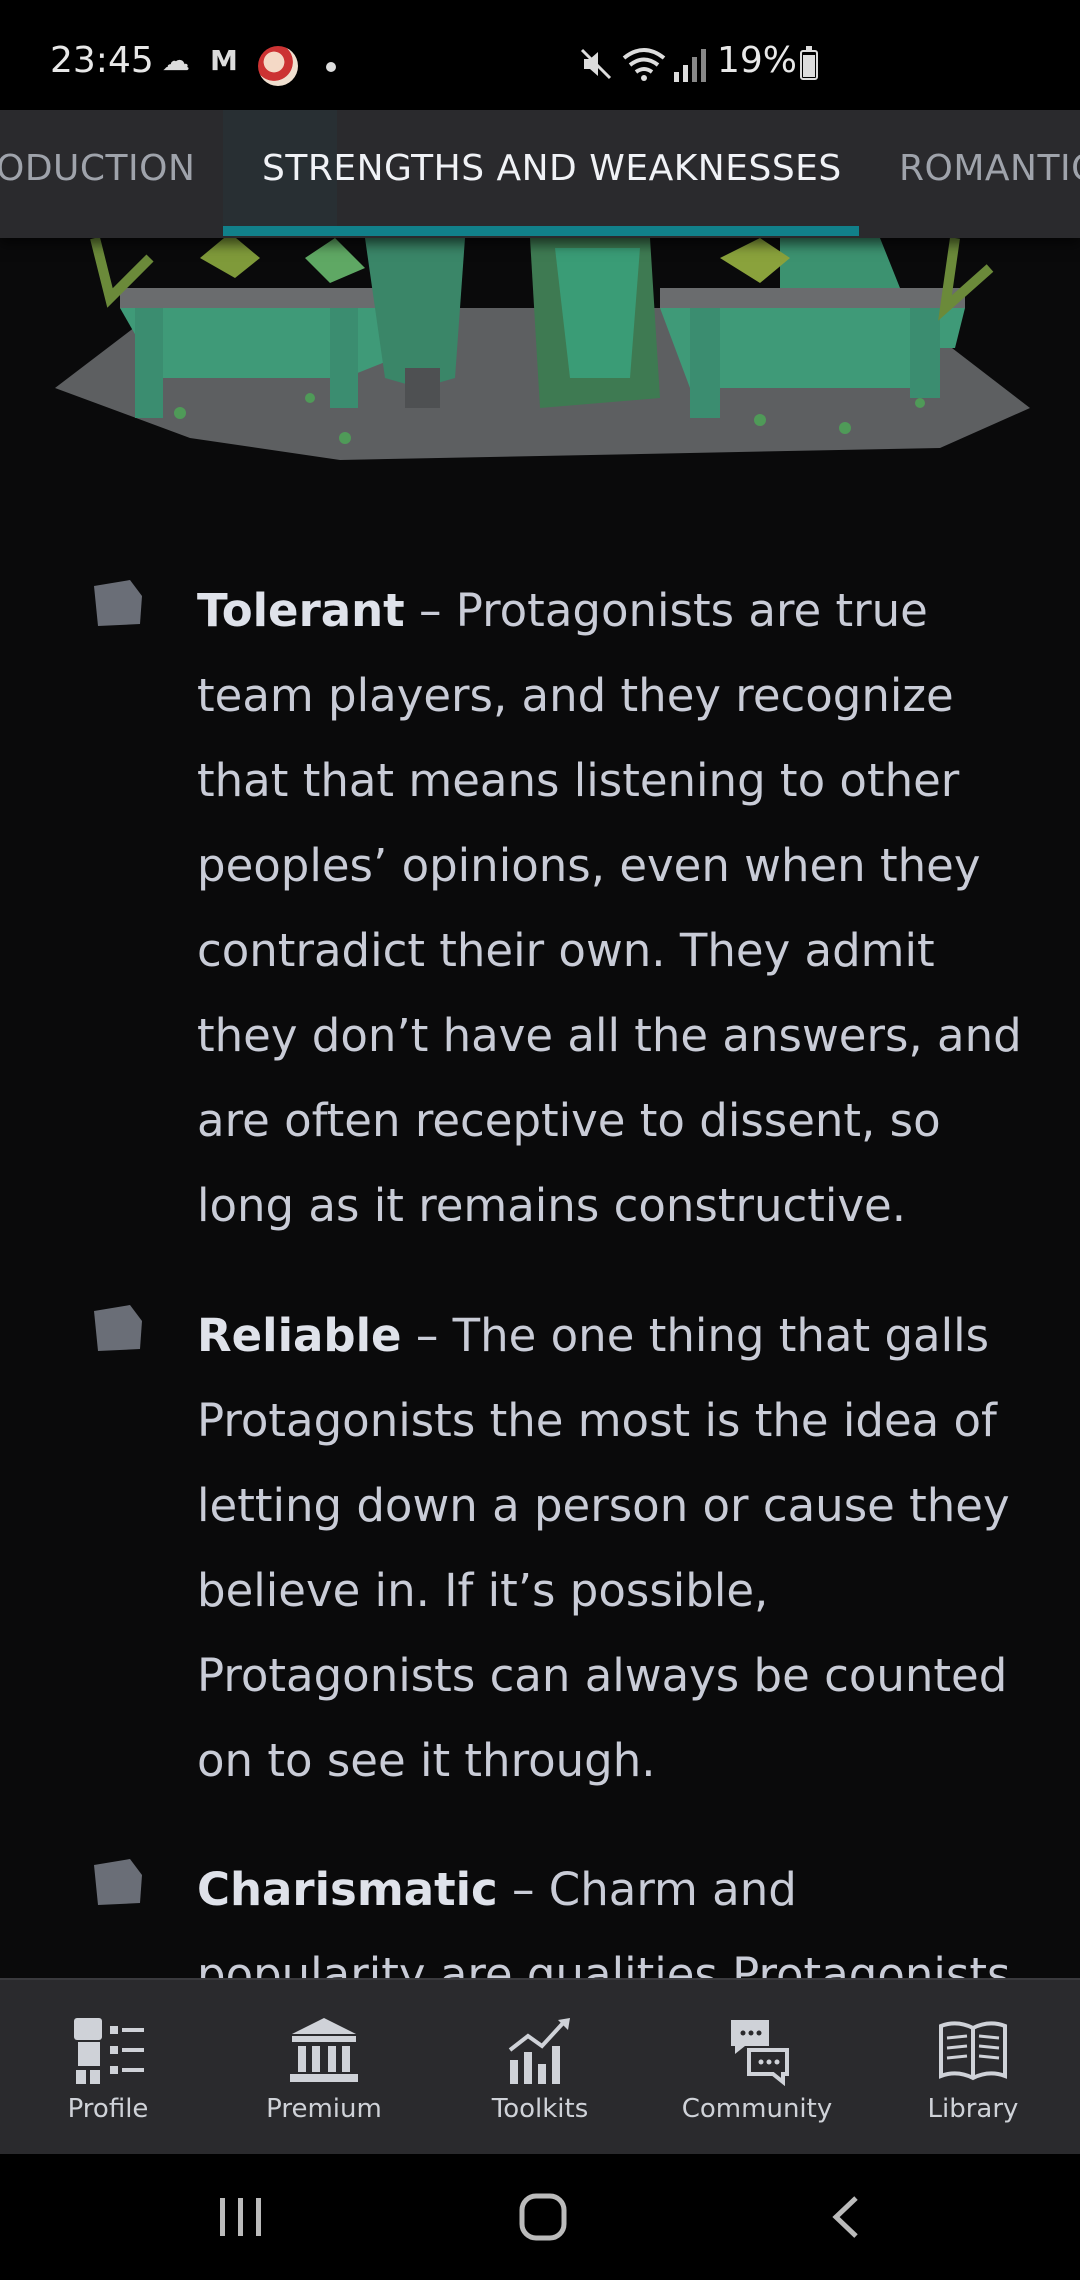 This screenshot has height=2280, width=1080. What do you see at coordinates (973, 2109) in the screenshot?
I see `nav-label: Library` at bounding box center [973, 2109].